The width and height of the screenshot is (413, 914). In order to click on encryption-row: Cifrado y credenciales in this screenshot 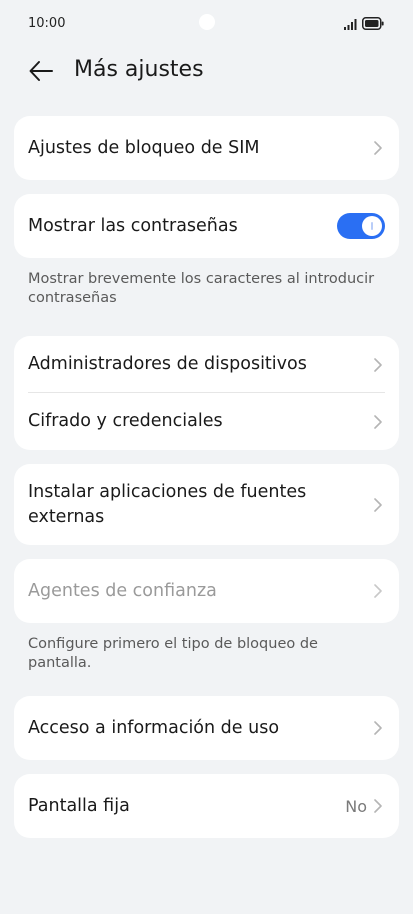, I will do `click(206, 421)`.